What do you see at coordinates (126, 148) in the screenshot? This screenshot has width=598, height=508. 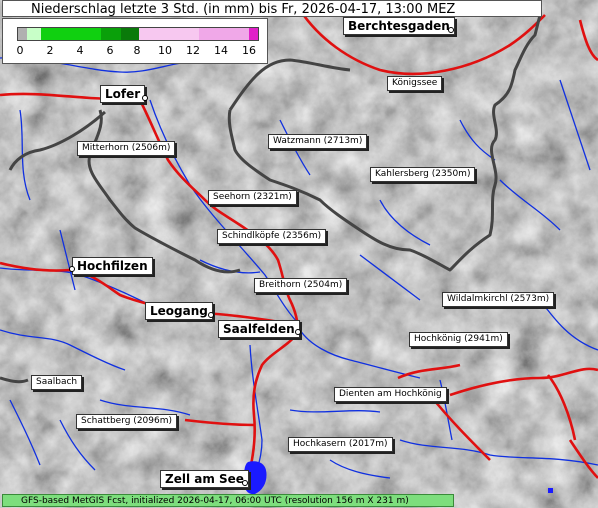 I see `place-label-mitterhorn: Mitterhorn (2506m)` at bounding box center [126, 148].